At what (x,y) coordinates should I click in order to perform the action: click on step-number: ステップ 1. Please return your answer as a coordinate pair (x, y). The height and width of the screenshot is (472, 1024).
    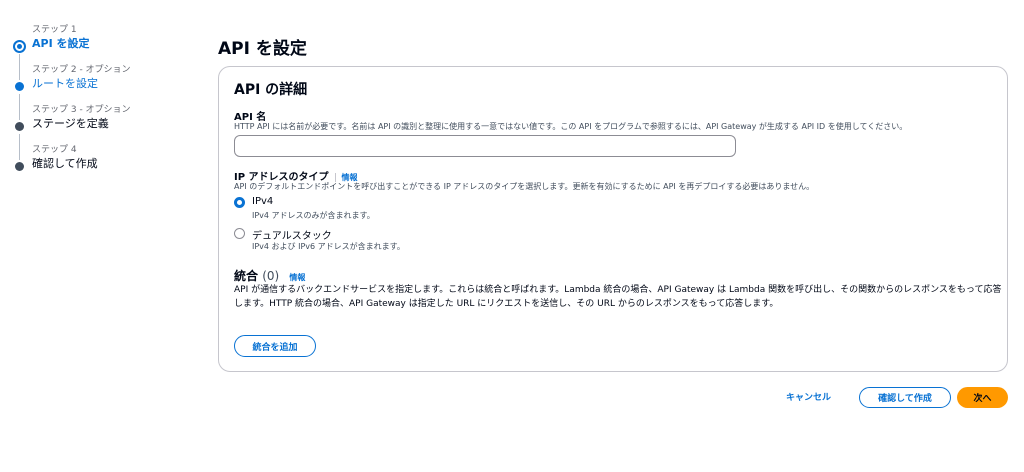
    Looking at the image, I should click on (54, 30).